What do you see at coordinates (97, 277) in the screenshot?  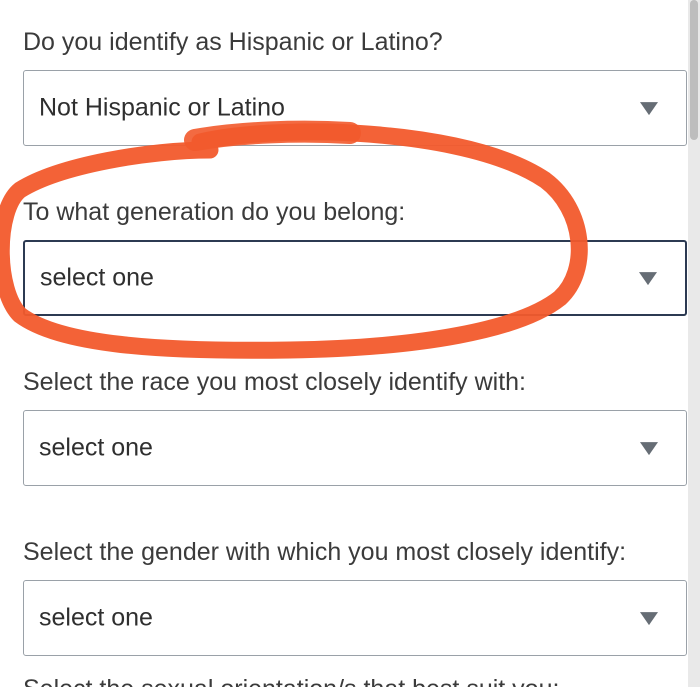 I see `generation-select-value: select one` at bounding box center [97, 277].